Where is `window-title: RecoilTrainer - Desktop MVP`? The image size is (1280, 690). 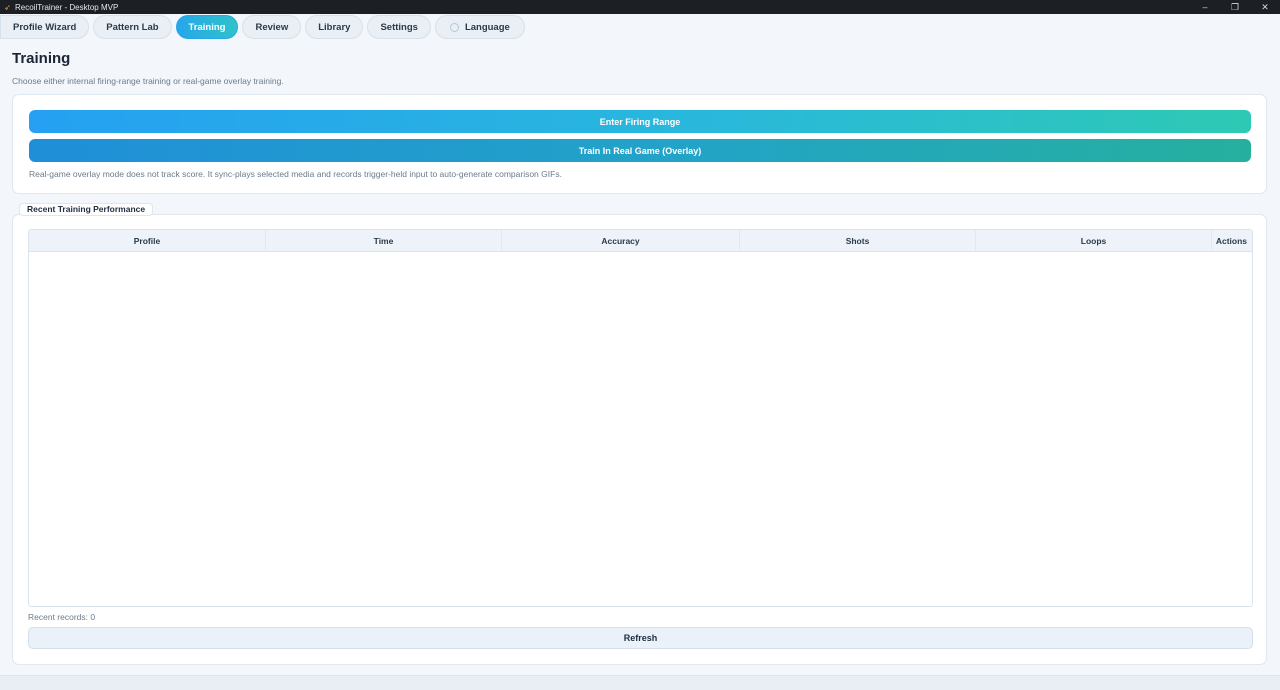
window-title: RecoilTrainer - Desktop MVP is located at coordinates (67, 7).